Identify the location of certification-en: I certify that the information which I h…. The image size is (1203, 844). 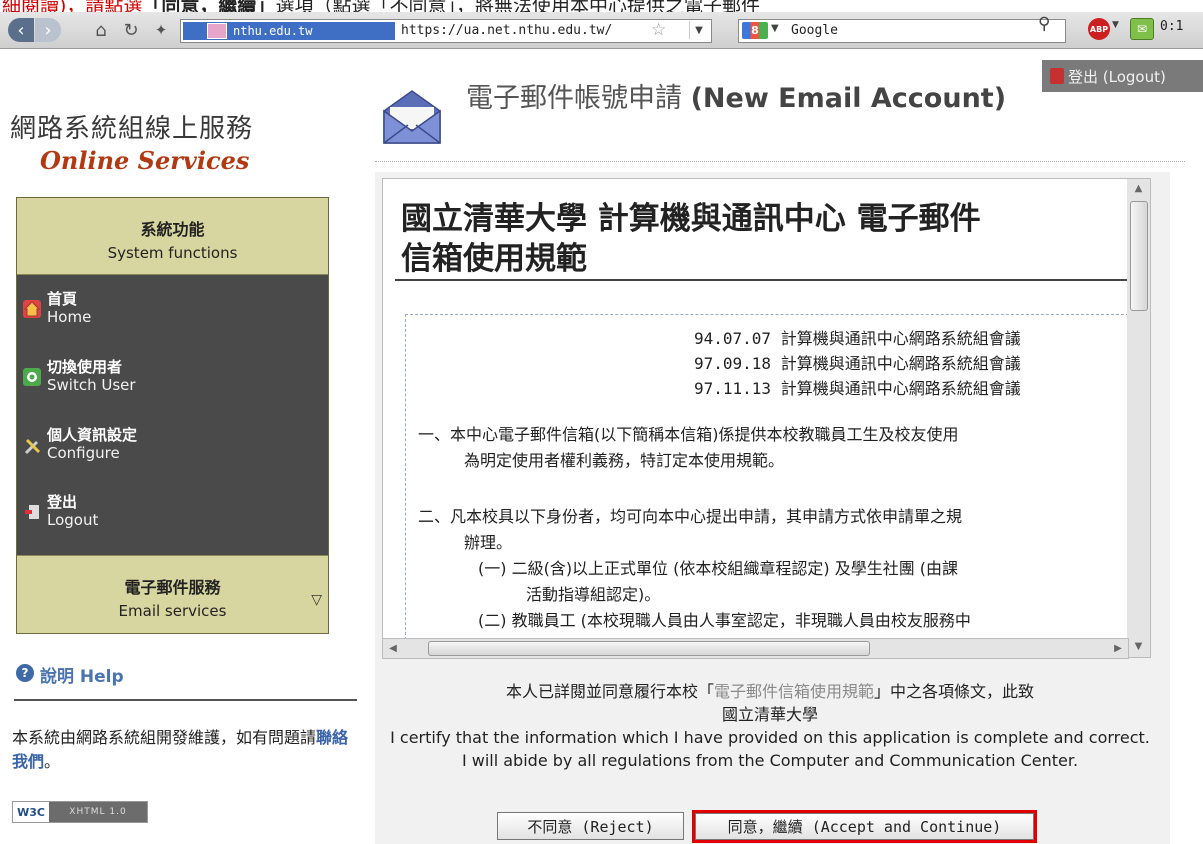
(770, 749).